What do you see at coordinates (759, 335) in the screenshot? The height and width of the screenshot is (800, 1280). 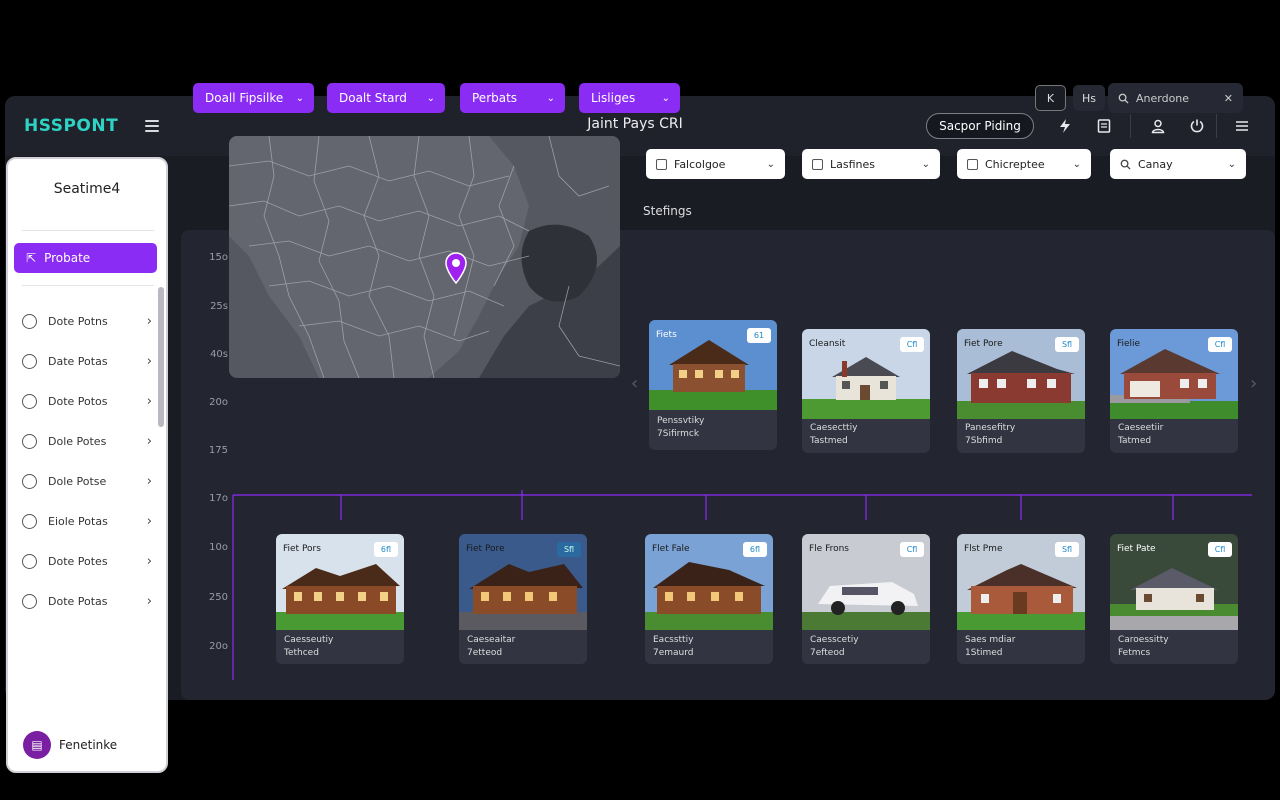 I see `status-badge: 61` at bounding box center [759, 335].